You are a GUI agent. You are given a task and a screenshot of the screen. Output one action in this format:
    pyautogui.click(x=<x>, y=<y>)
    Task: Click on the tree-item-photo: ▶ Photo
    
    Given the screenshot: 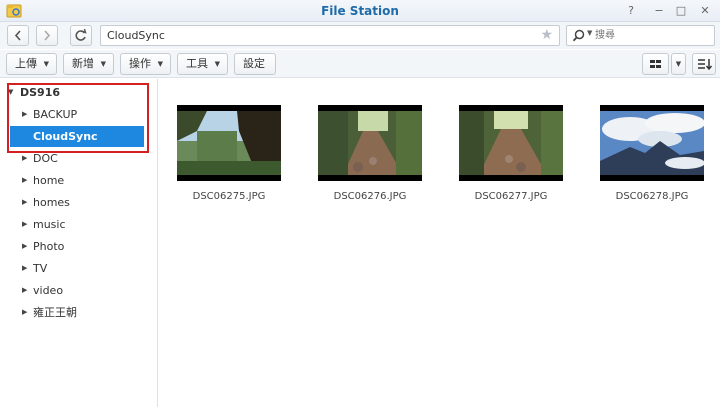 What is the action you would take?
    pyautogui.click(x=79, y=246)
    